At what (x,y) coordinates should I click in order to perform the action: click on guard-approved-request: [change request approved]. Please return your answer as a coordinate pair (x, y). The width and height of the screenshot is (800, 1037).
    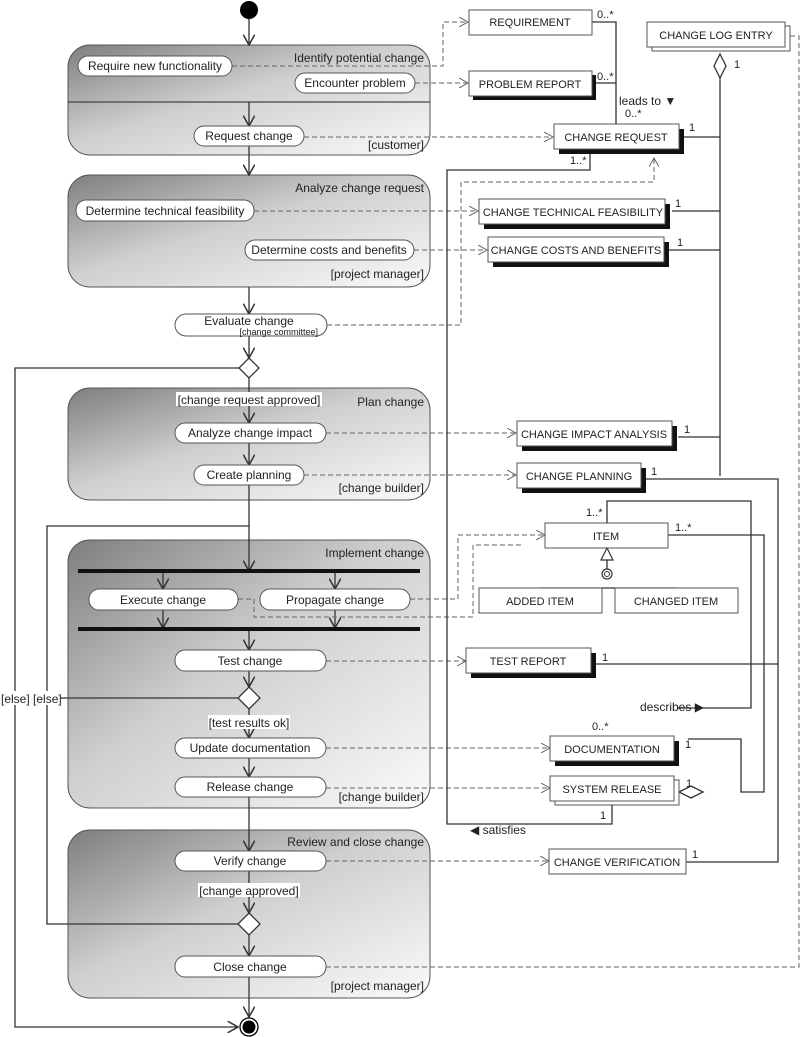
    Looking at the image, I should click on (249, 399).